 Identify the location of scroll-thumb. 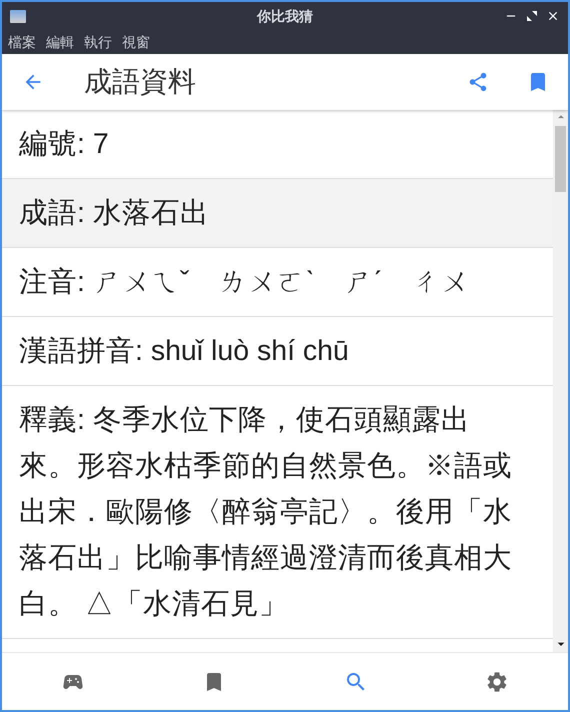
(560, 159).